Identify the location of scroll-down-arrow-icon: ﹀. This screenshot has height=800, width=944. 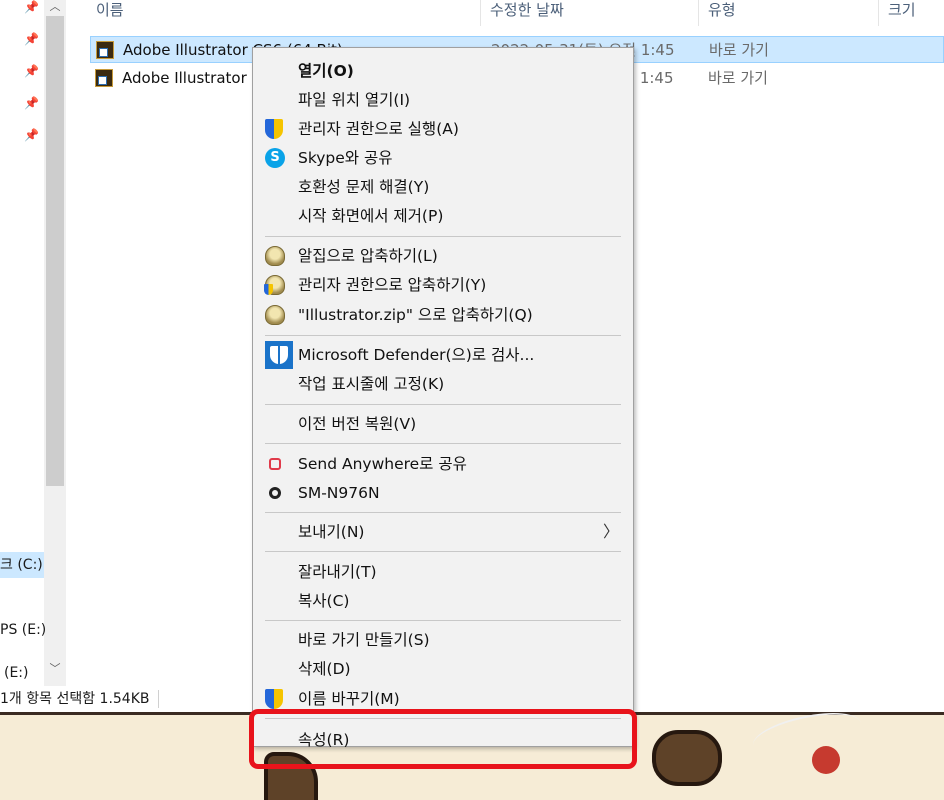
(55, 669).